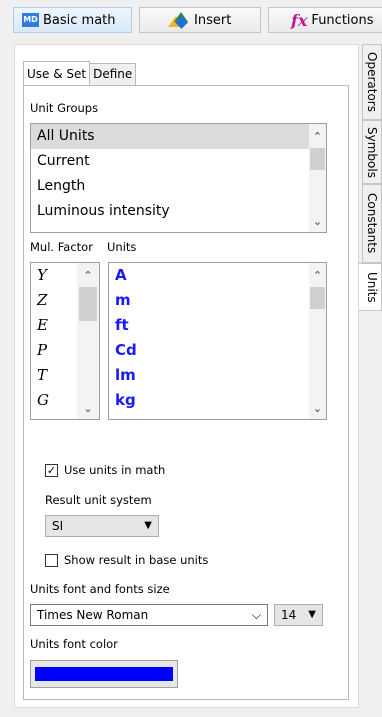  What do you see at coordinates (88, 341) in the screenshot?
I see `mul-factor-scrollbar: ⌃ ⌄` at bounding box center [88, 341].